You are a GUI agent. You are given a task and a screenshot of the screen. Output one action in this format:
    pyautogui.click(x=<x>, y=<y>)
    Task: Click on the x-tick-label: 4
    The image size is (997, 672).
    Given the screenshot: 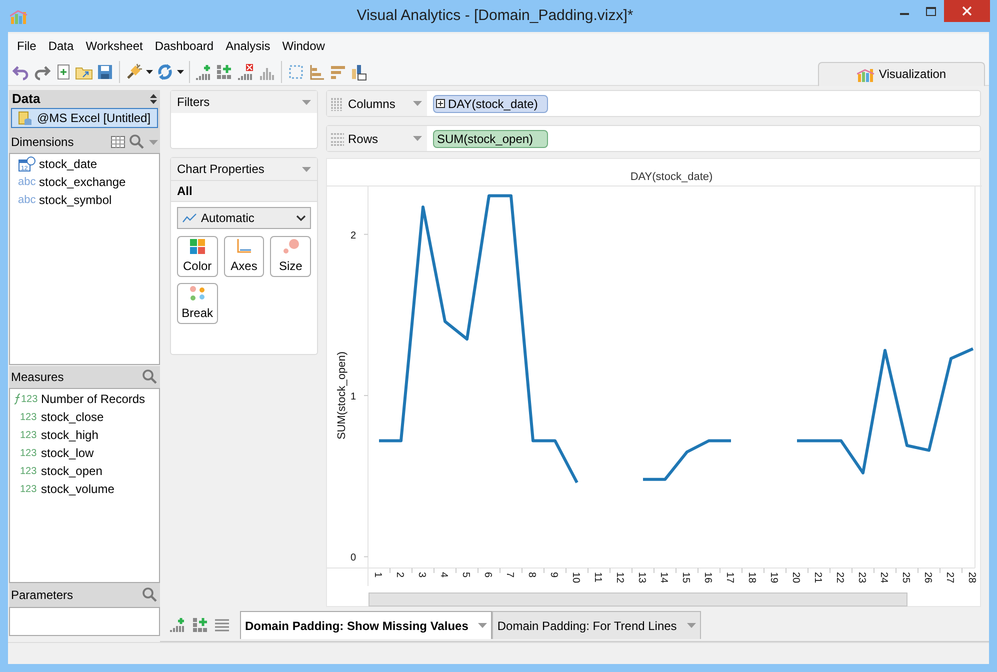 What is the action you would take?
    pyautogui.click(x=443, y=575)
    